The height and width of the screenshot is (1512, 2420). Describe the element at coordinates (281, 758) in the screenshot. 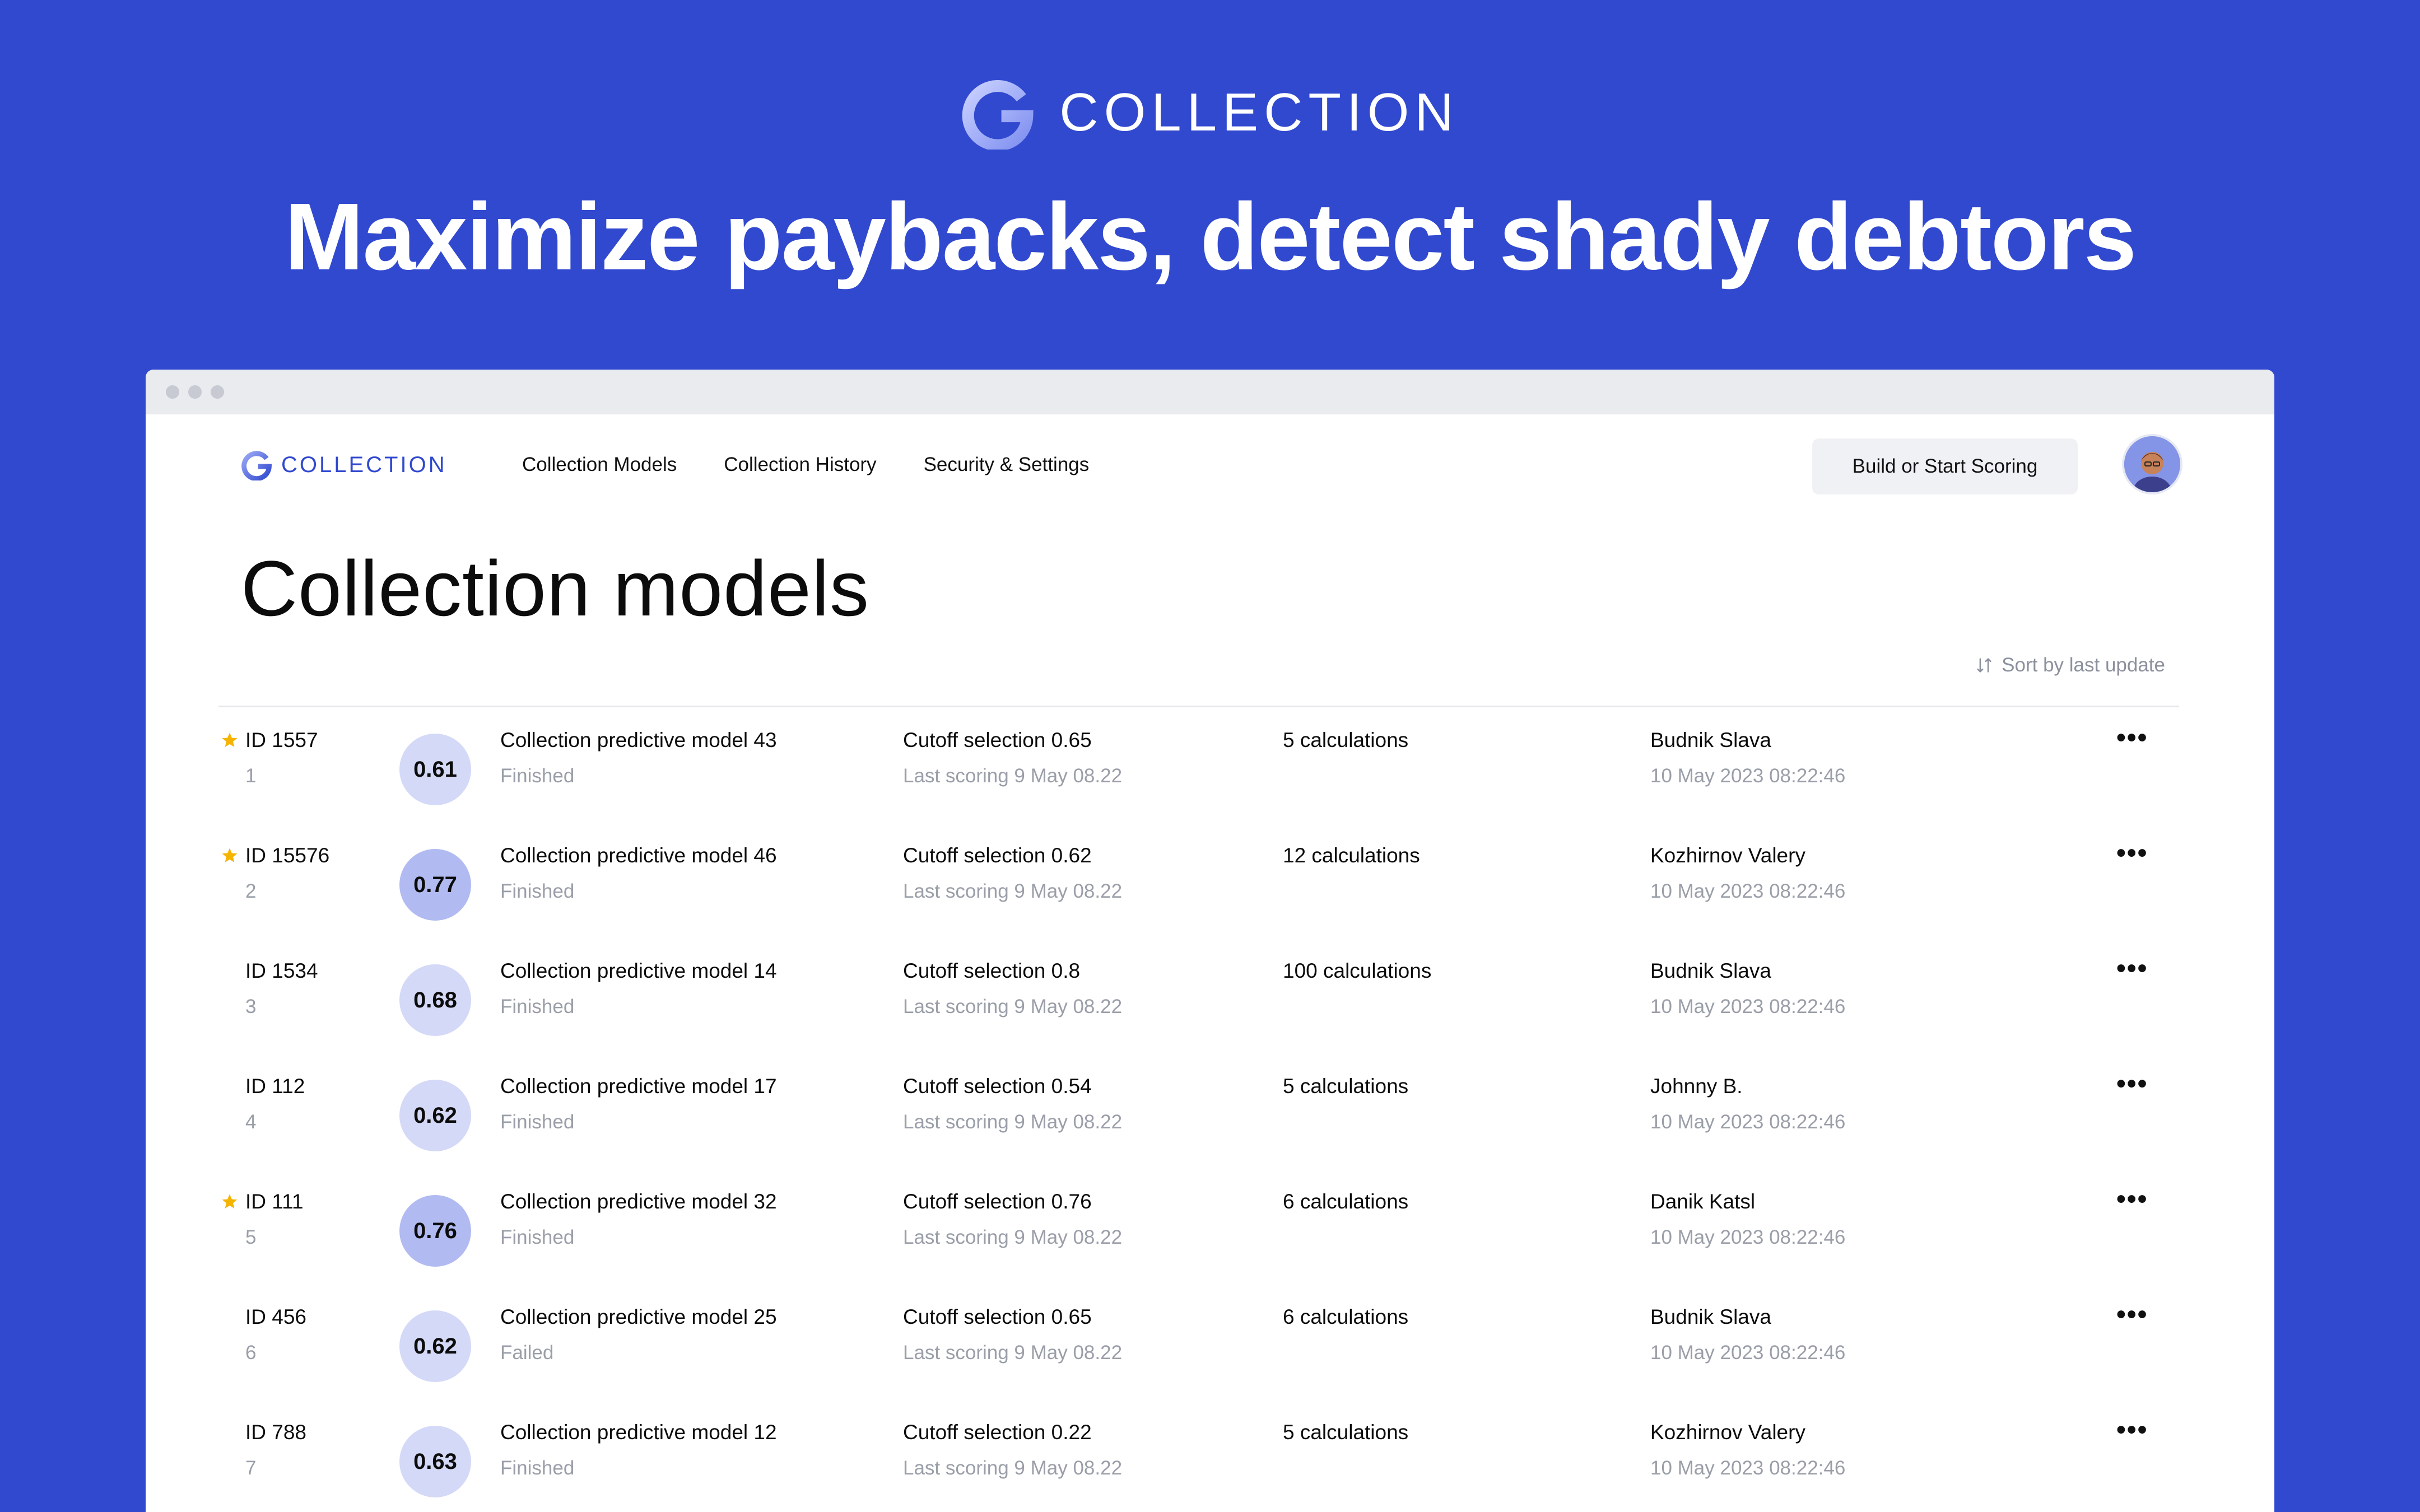

I see `row-id-cell: ID 1557 1` at that location.